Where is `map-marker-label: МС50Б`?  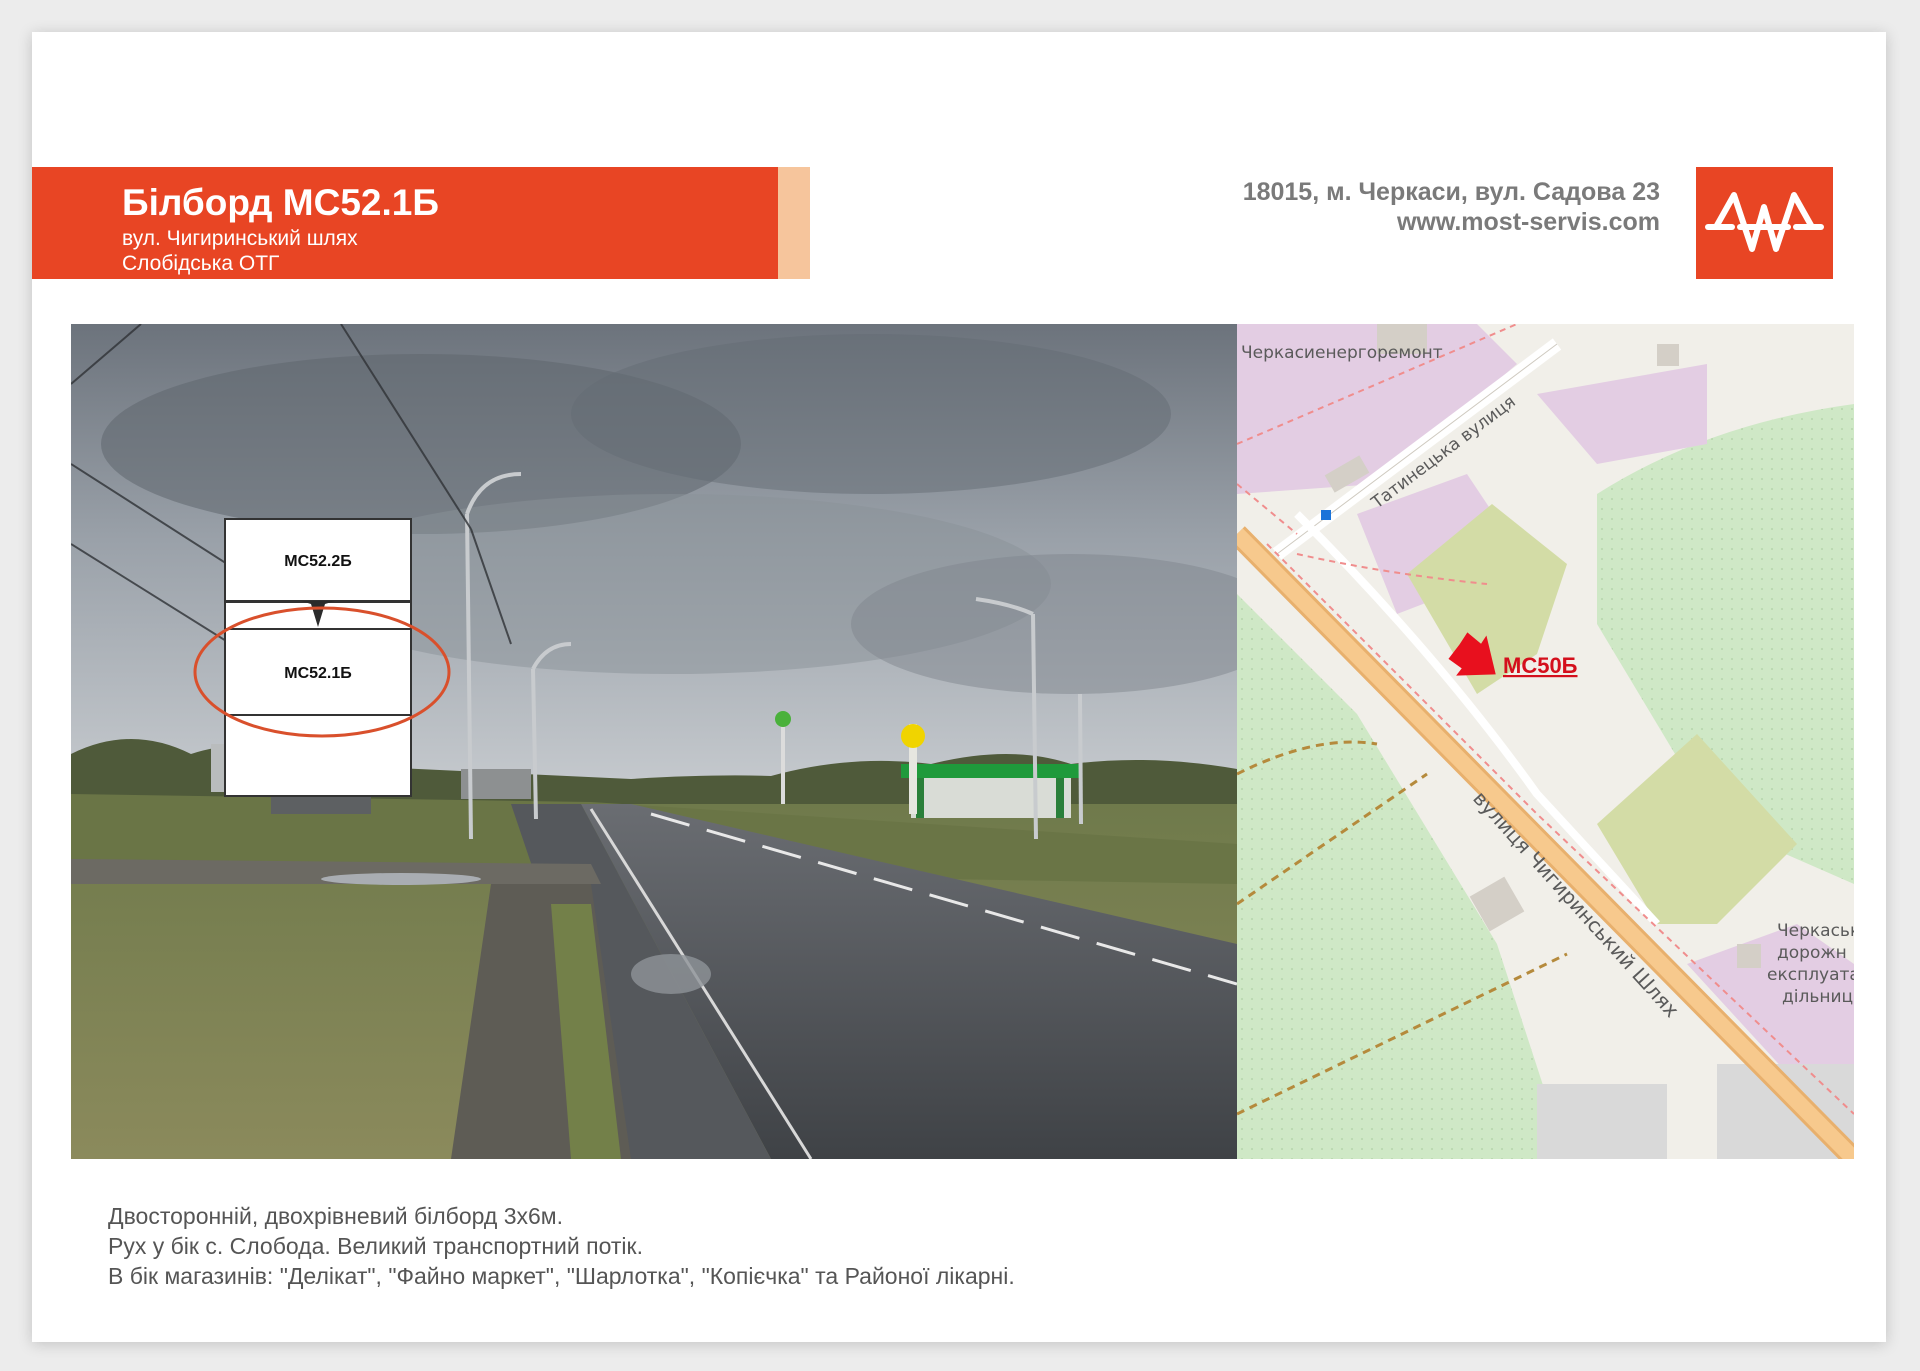 map-marker-label: МС50Б is located at coordinates (1540, 665).